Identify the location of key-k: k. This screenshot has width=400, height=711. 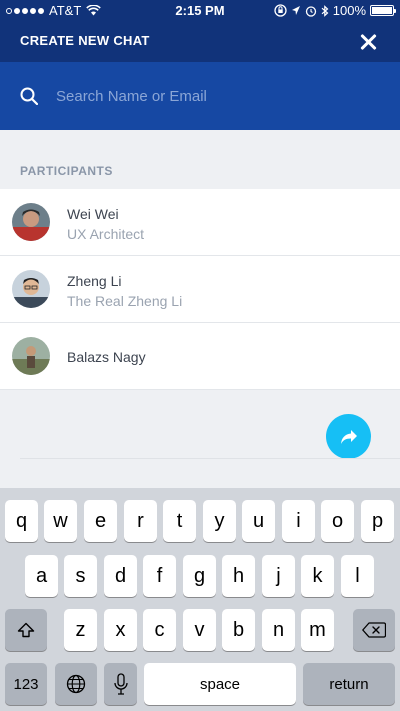
(317, 576).